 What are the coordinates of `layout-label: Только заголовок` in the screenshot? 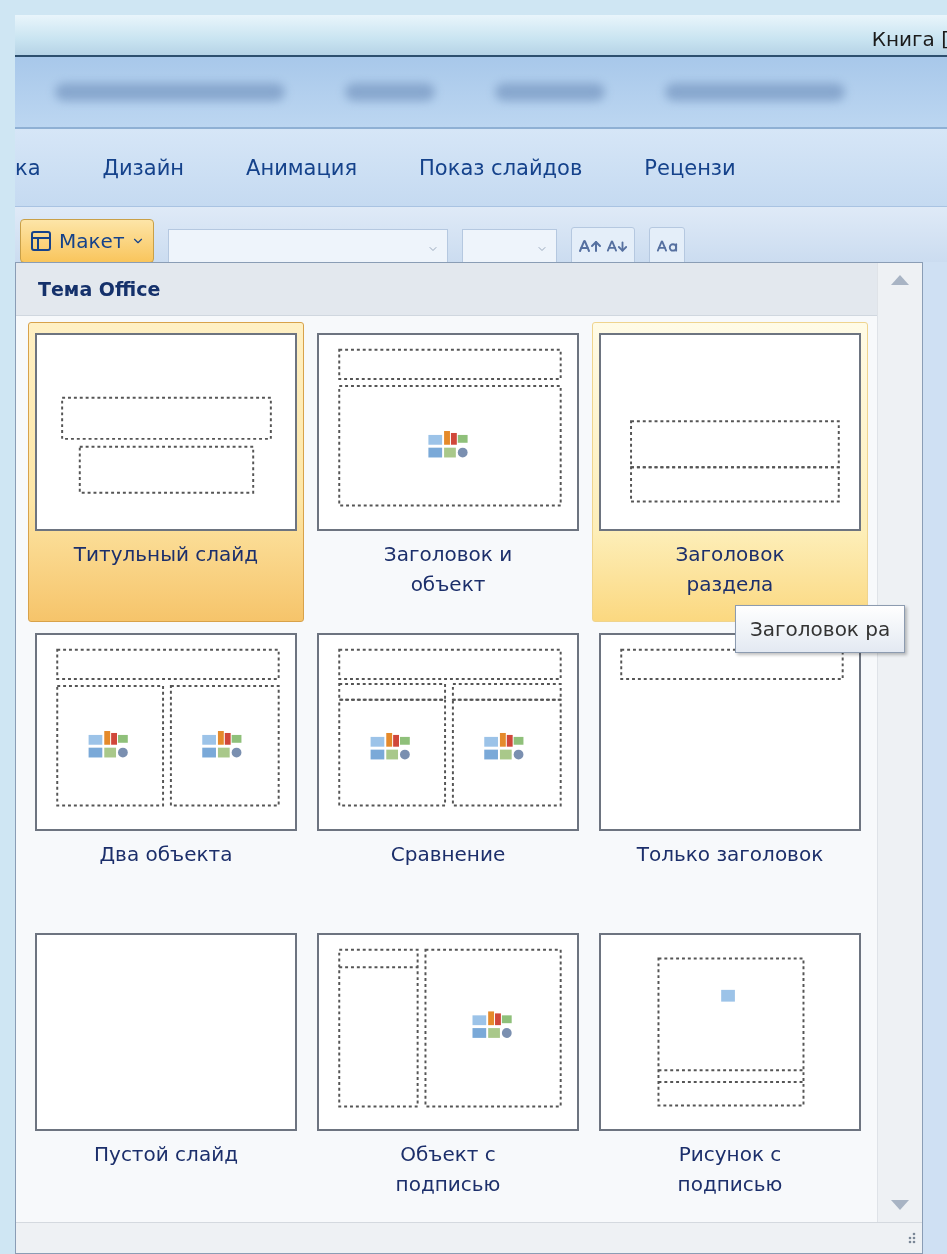 It's located at (730, 854).